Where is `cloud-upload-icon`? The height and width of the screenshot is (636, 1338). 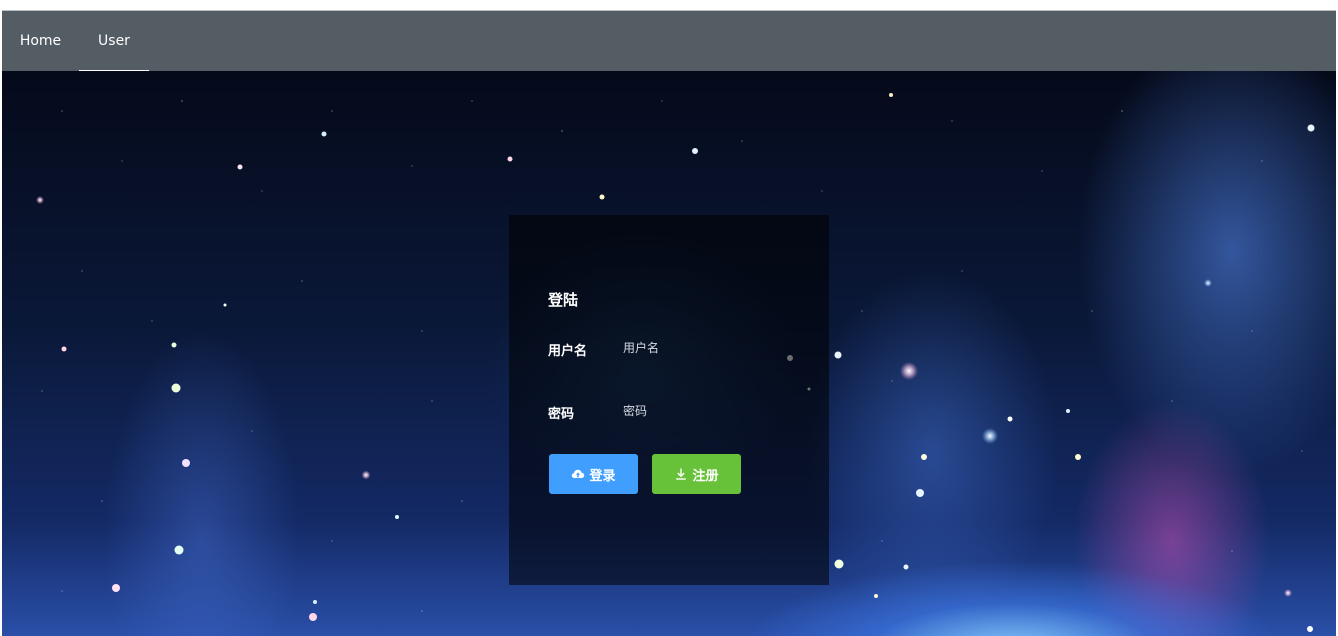 cloud-upload-icon is located at coordinates (578, 474).